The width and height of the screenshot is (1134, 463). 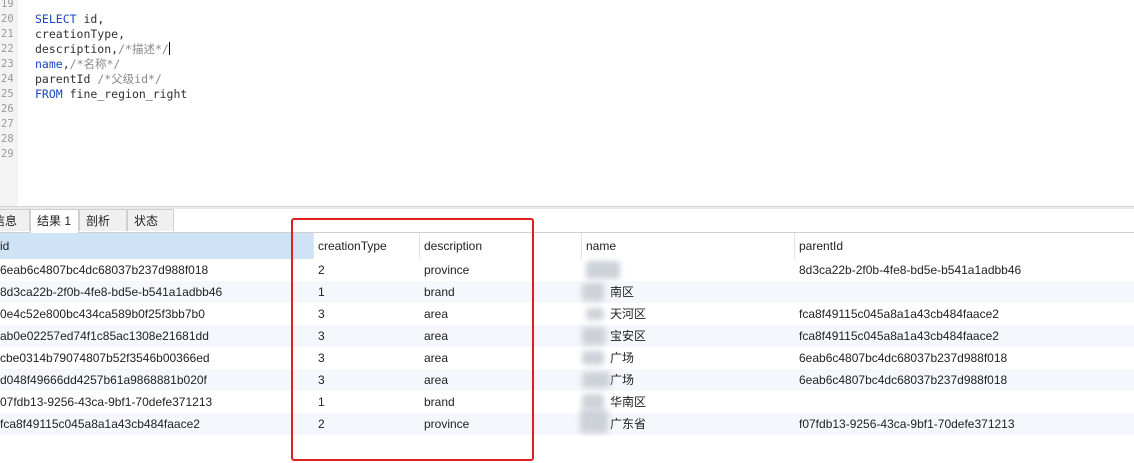 What do you see at coordinates (125, 94) in the screenshot?
I see `sql-text: fine_region_right` at bounding box center [125, 94].